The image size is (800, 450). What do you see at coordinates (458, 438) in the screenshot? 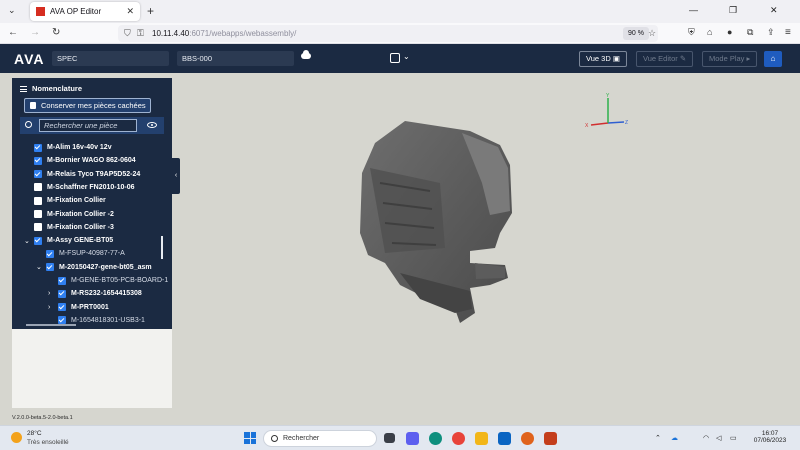
I see `chrome-icon` at bounding box center [458, 438].